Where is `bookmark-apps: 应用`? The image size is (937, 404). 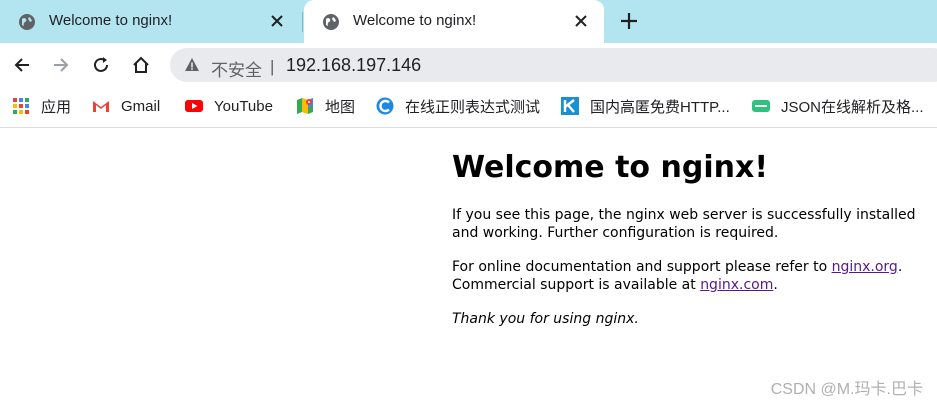
bookmark-apps: 应用 is located at coordinates (41, 106).